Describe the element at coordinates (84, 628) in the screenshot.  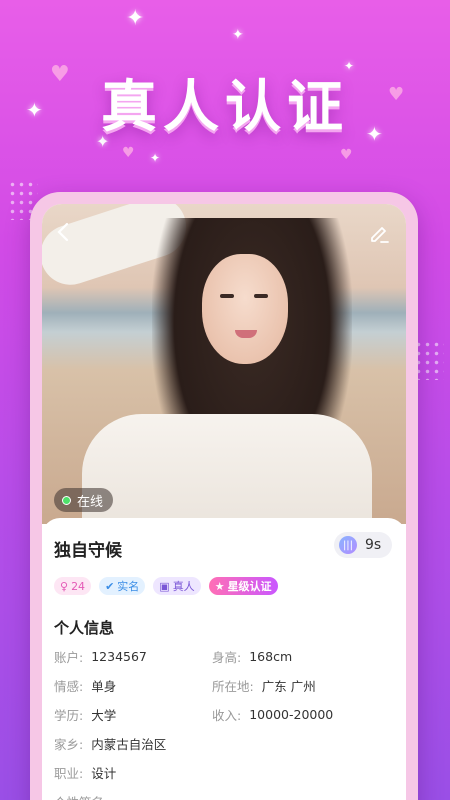
I see `personal-info-title: 个人信息` at that location.